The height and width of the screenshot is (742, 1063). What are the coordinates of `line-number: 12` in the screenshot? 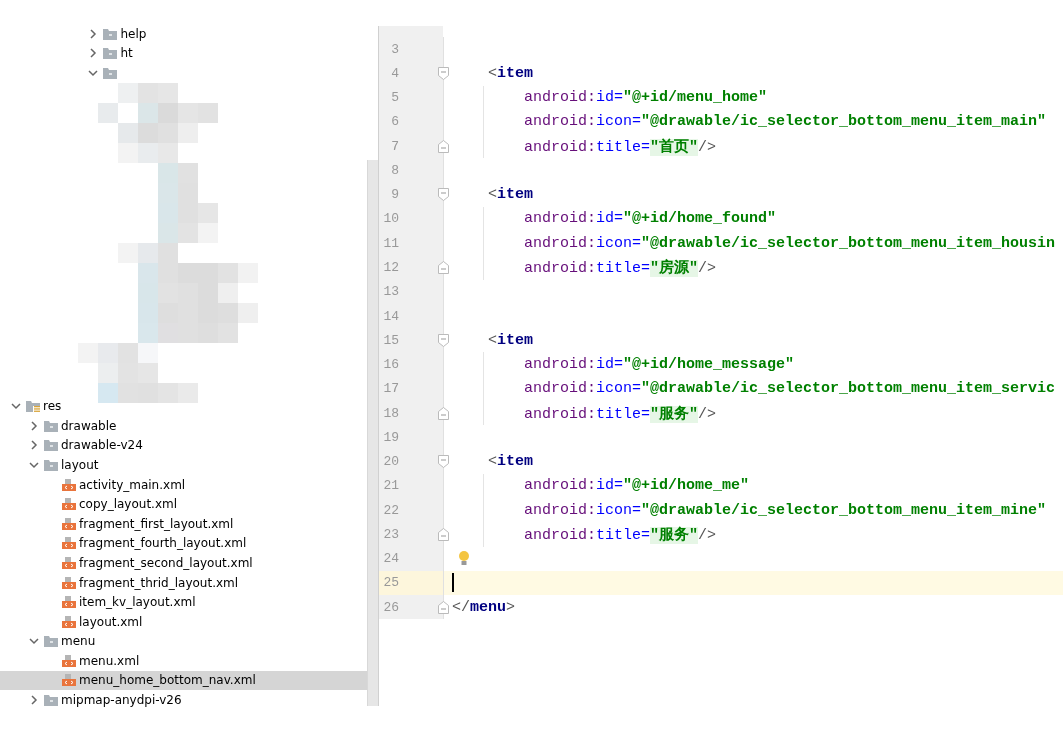 It's located at (390, 267).